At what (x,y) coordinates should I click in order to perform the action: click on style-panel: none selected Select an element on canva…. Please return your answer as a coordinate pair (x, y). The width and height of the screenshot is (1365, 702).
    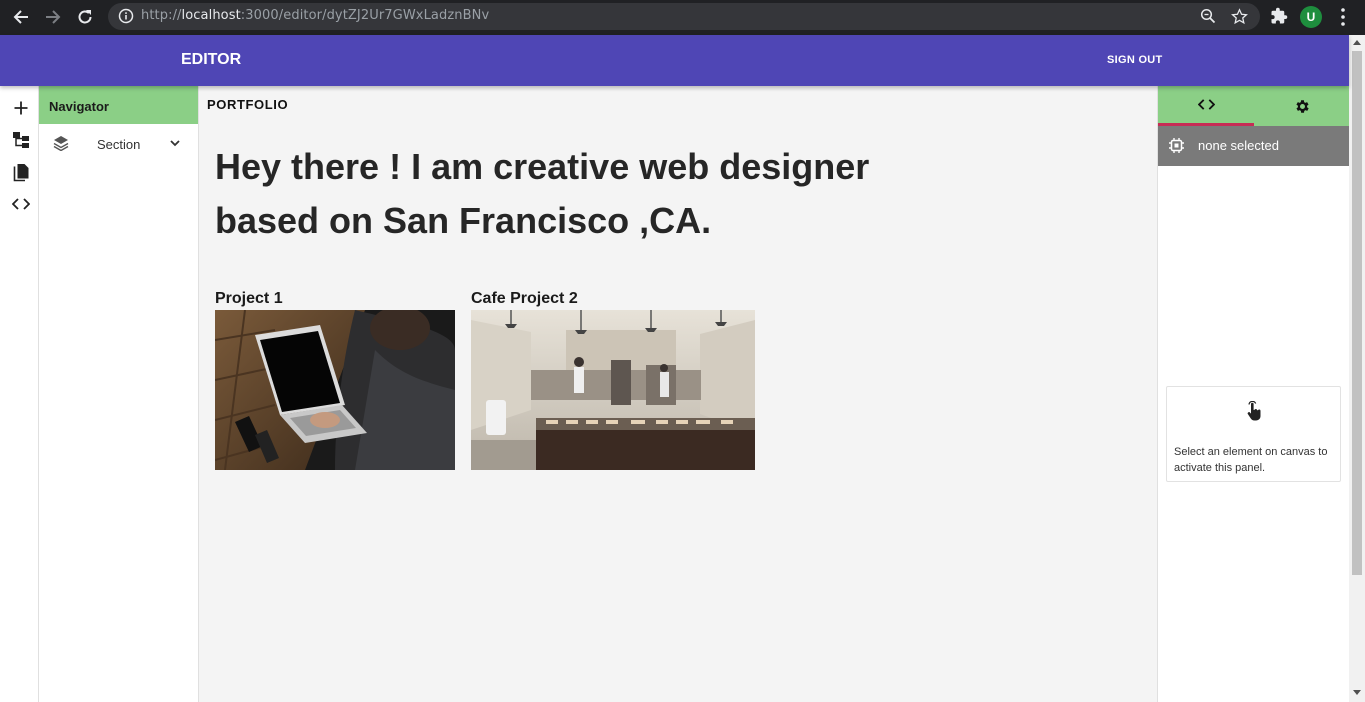
    Looking at the image, I should click on (1253, 394).